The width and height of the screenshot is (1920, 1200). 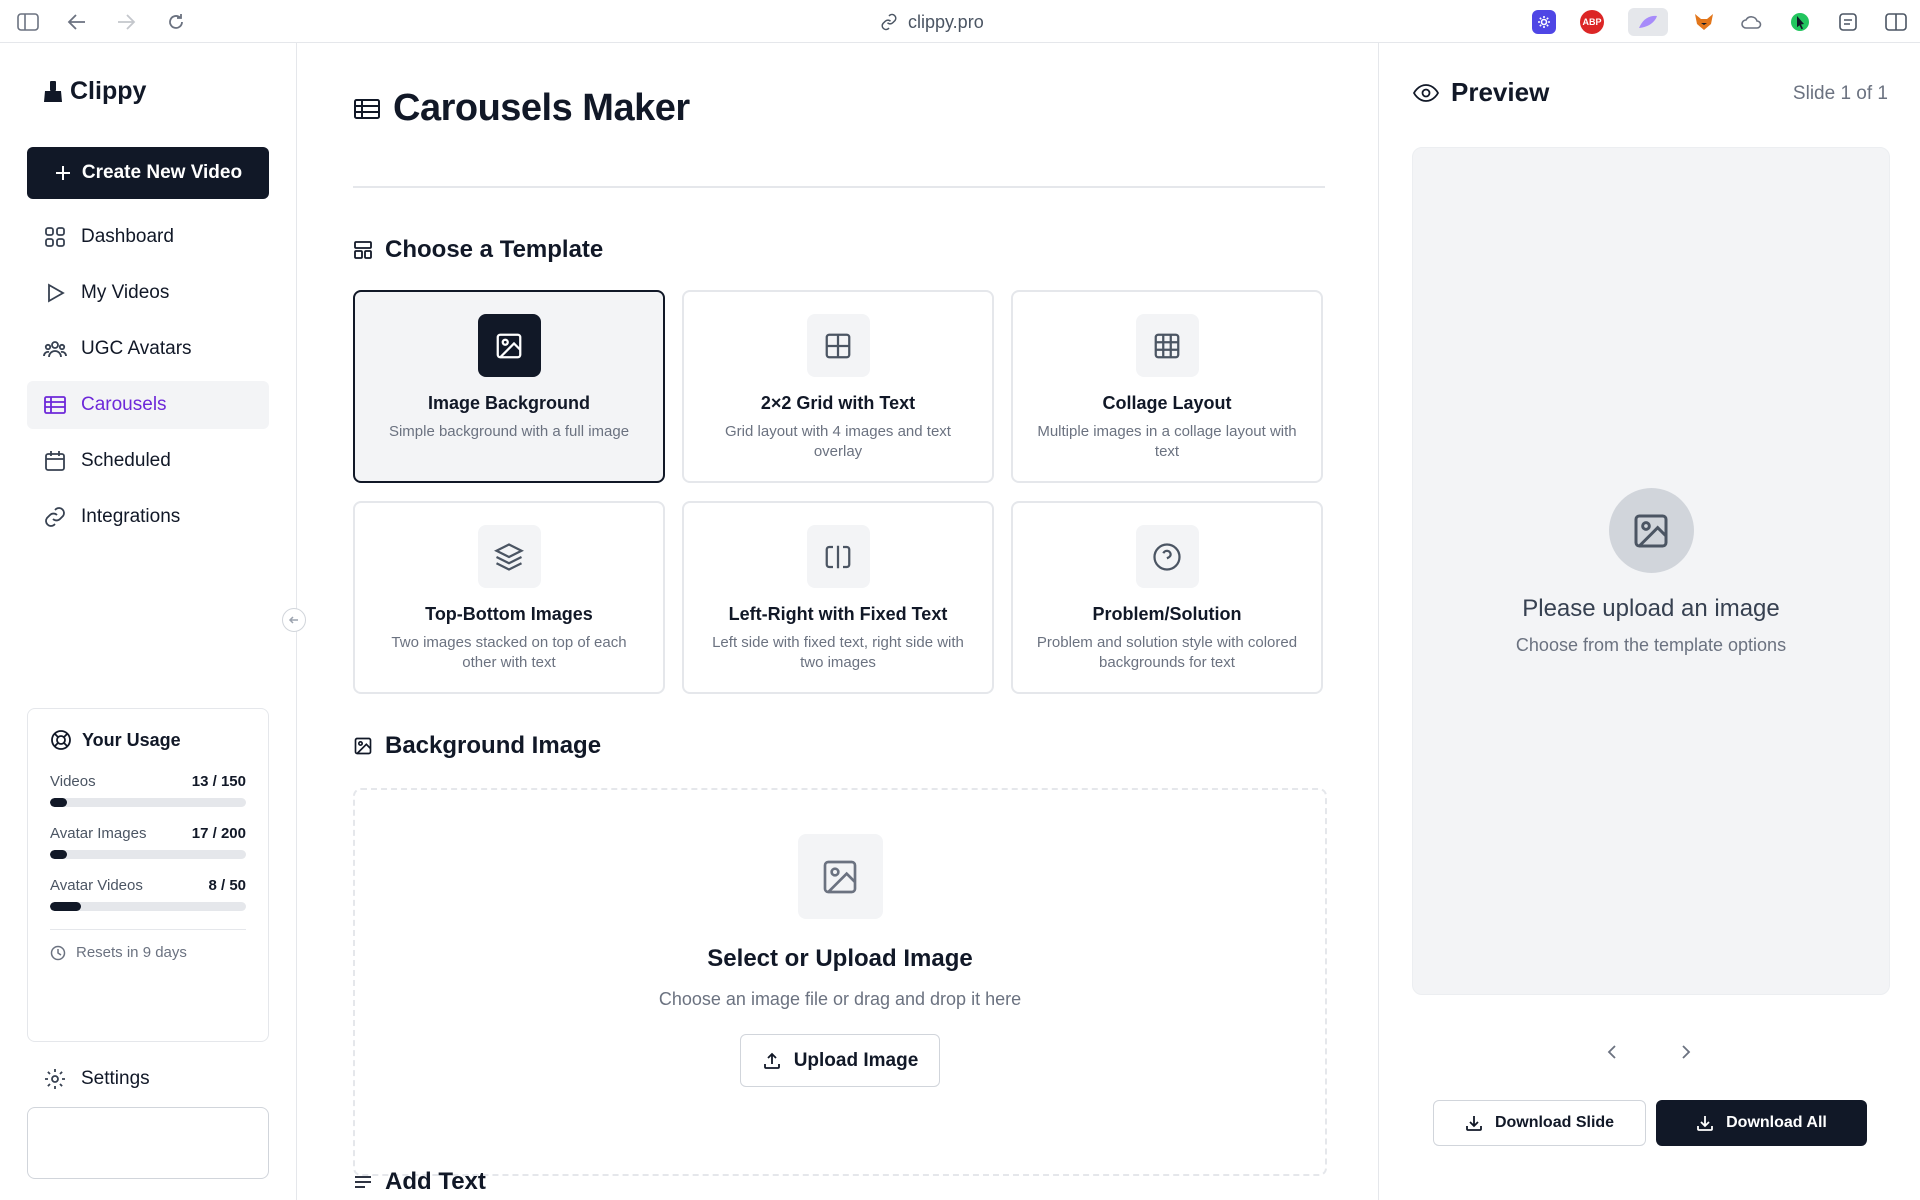 What do you see at coordinates (77, 22) in the screenshot?
I see `back-arrow-icon` at bounding box center [77, 22].